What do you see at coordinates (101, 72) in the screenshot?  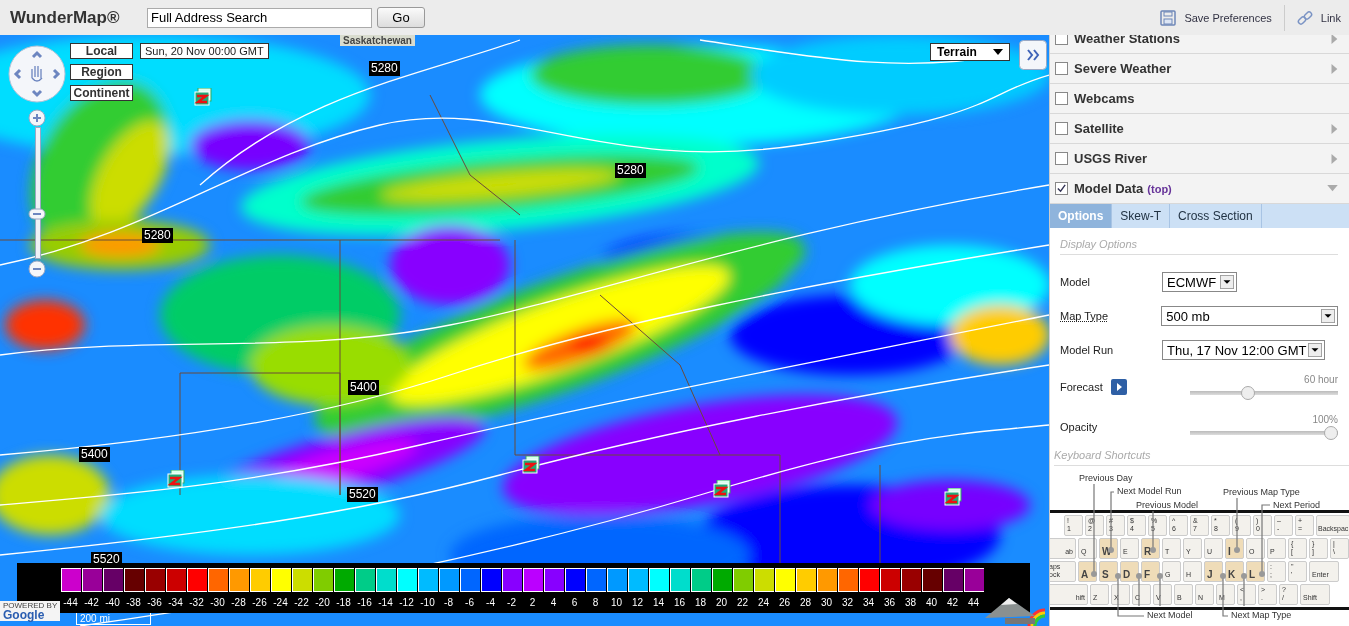 I see `view-button: Region` at bounding box center [101, 72].